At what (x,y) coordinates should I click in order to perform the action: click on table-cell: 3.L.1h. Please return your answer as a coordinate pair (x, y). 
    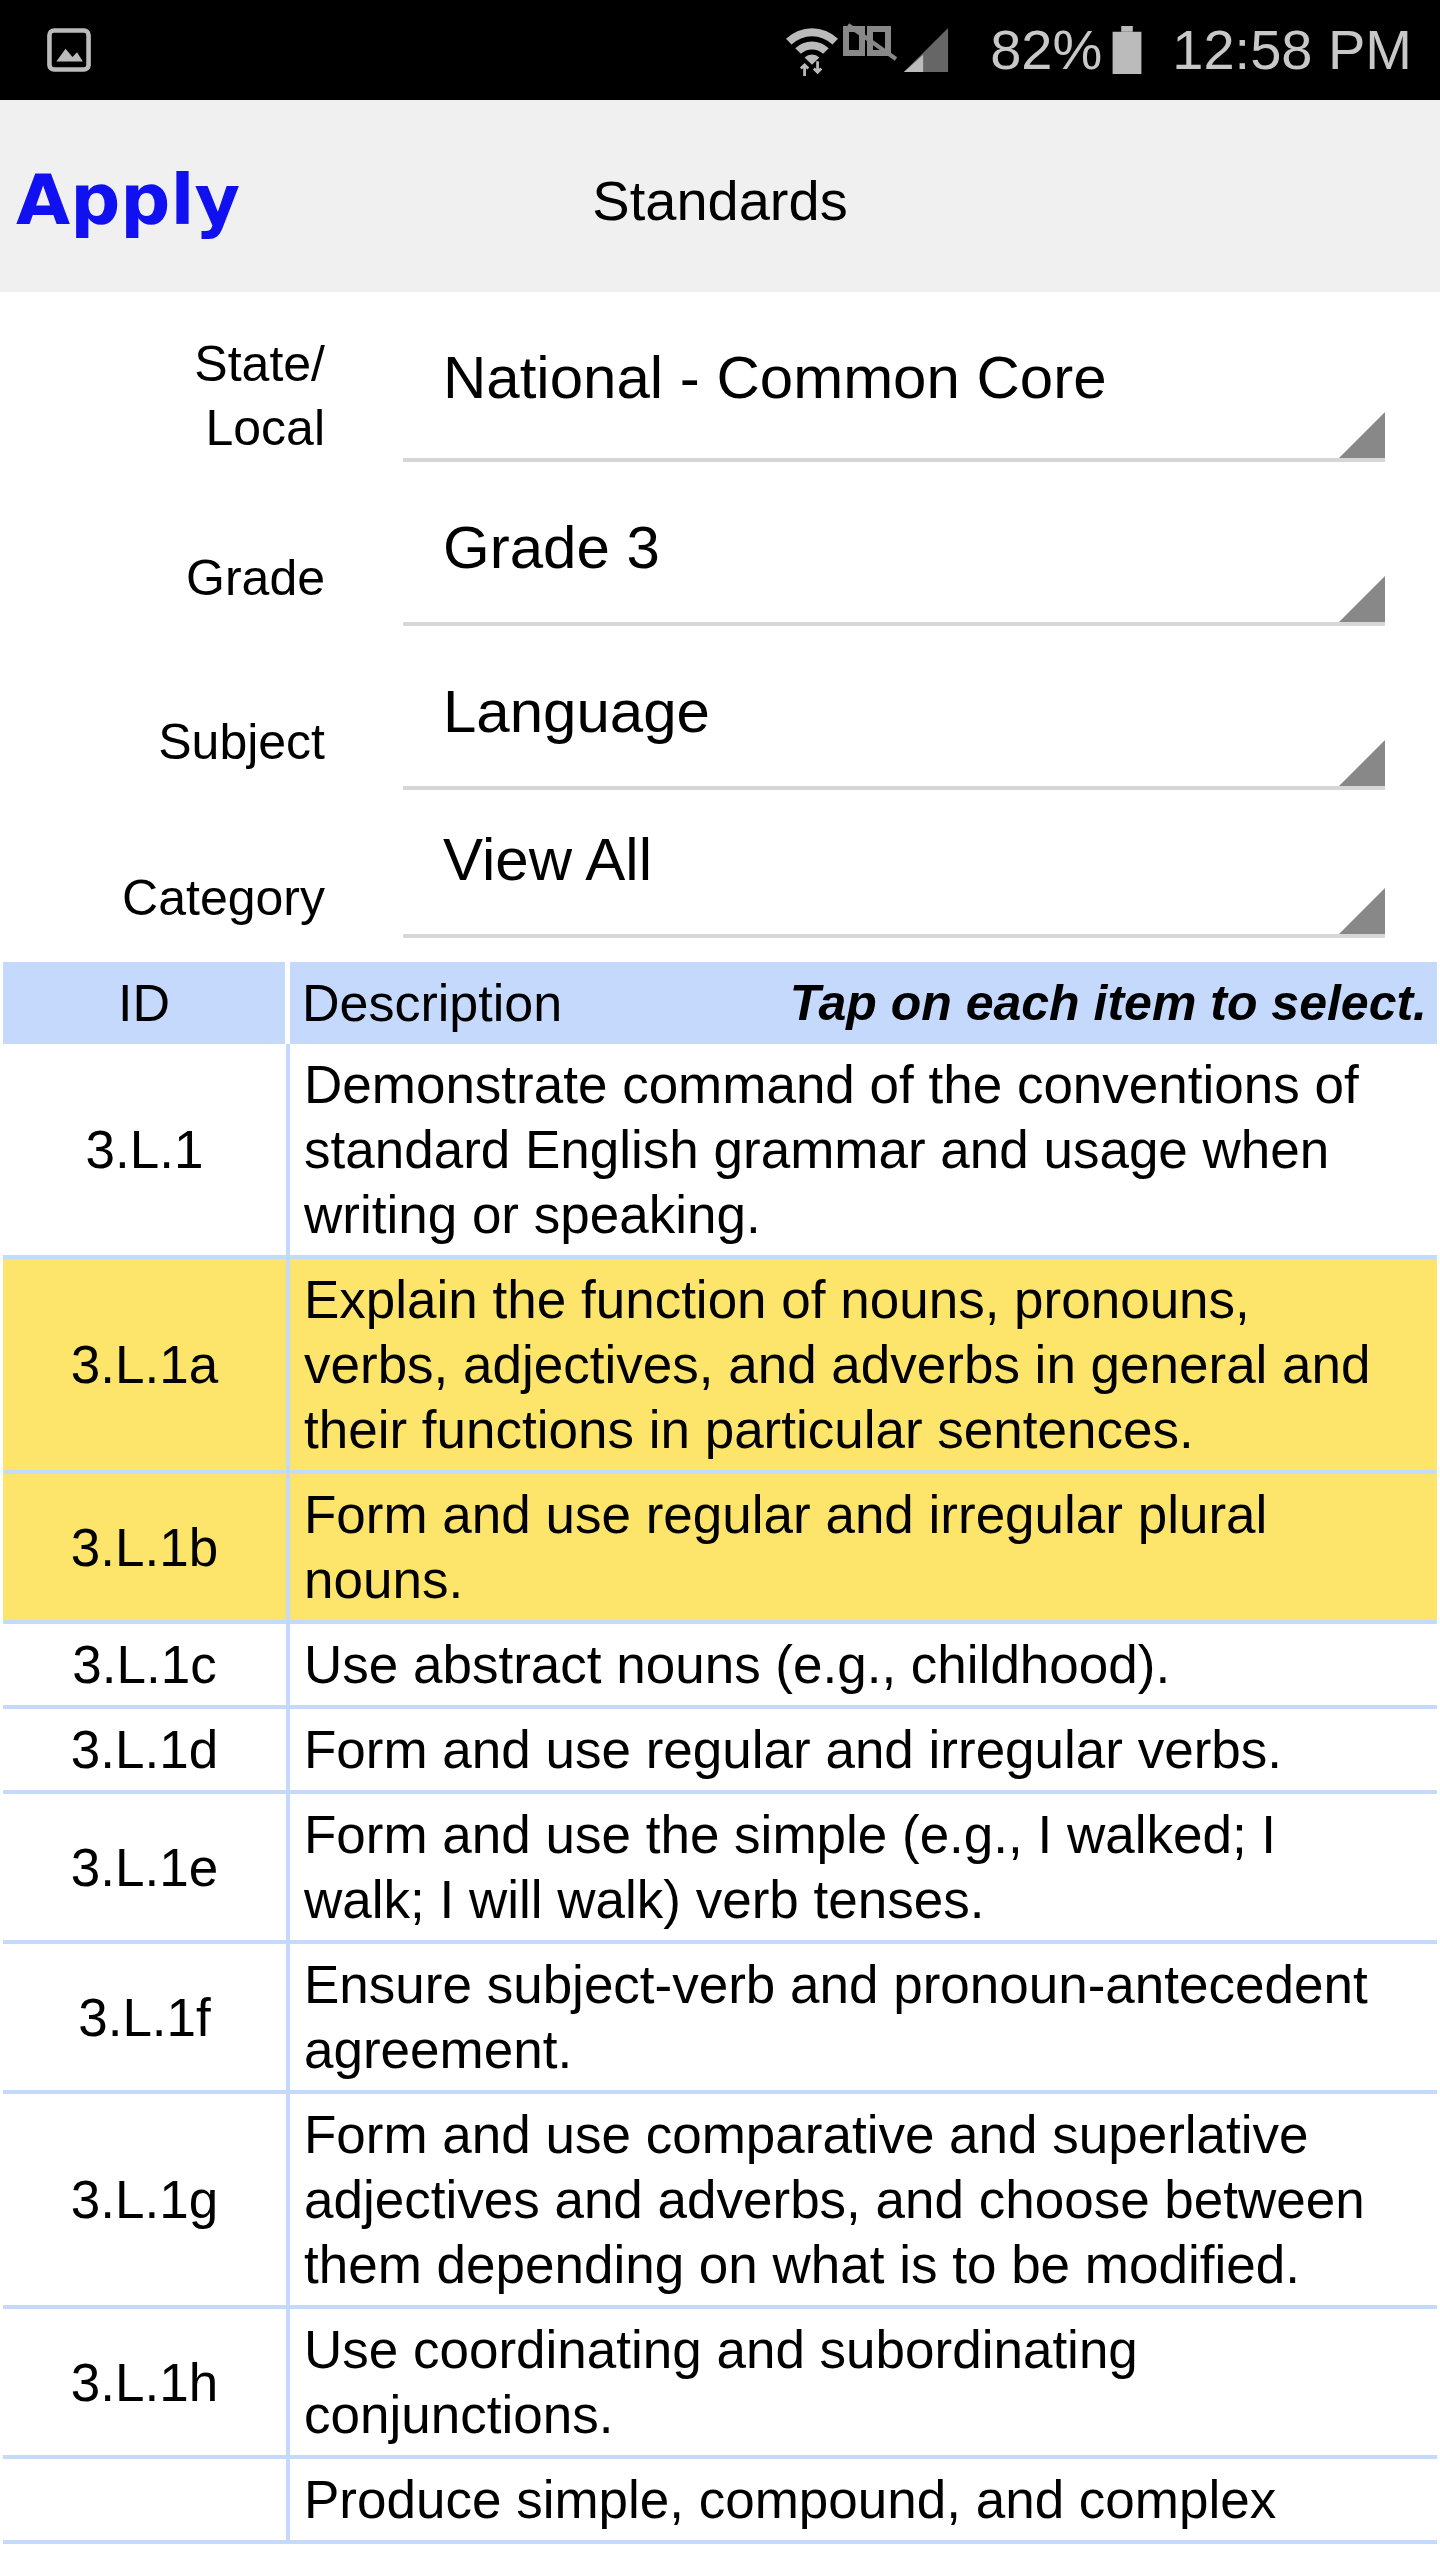
    Looking at the image, I should click on (146, 2382).